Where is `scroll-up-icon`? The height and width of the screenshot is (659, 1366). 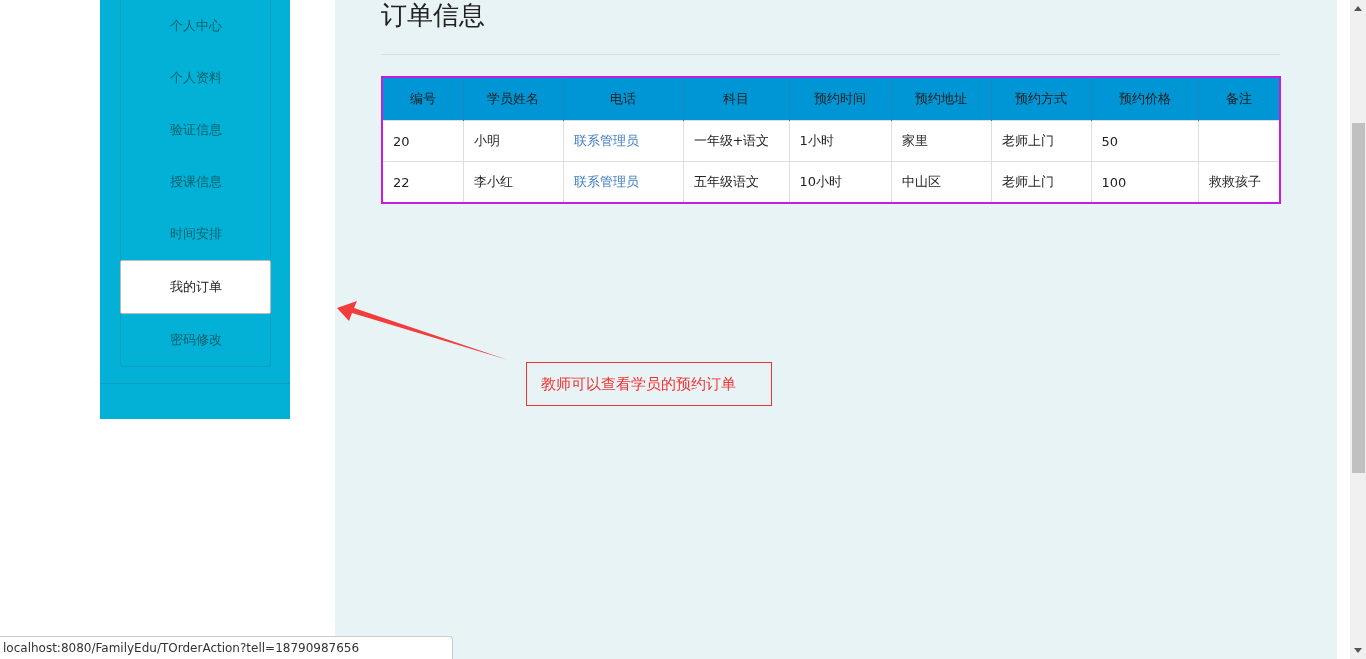
scroll-up-icon is located at coordinates (1358, 8).